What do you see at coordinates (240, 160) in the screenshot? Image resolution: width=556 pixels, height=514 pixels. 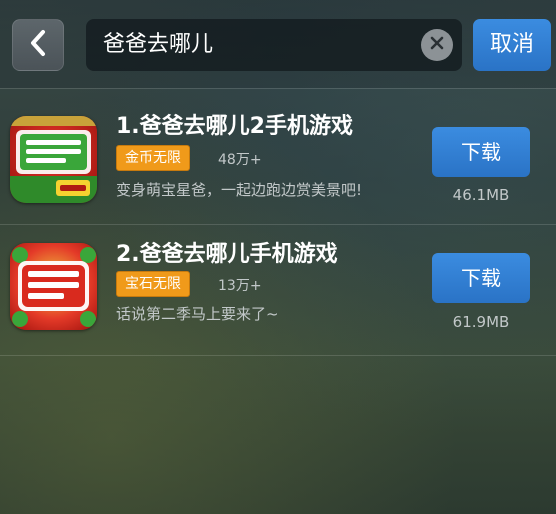 I see `download-count: 48万+` at bounding box center [240, 160].